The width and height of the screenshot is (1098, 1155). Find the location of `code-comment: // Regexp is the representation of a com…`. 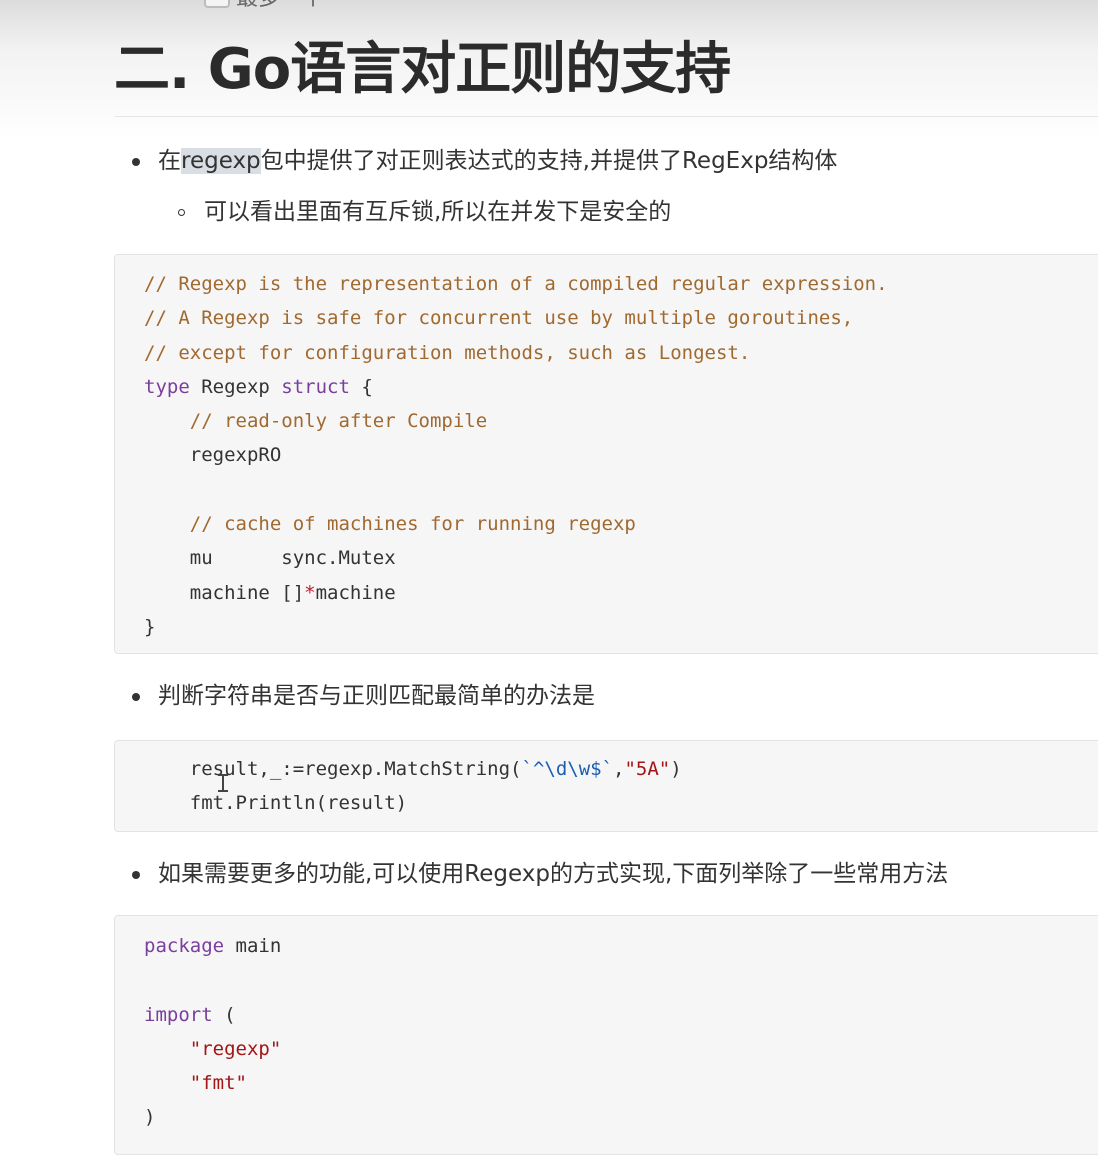

code-comment: // Regexp is the representation of a com… is located at coordinates (516, 284).